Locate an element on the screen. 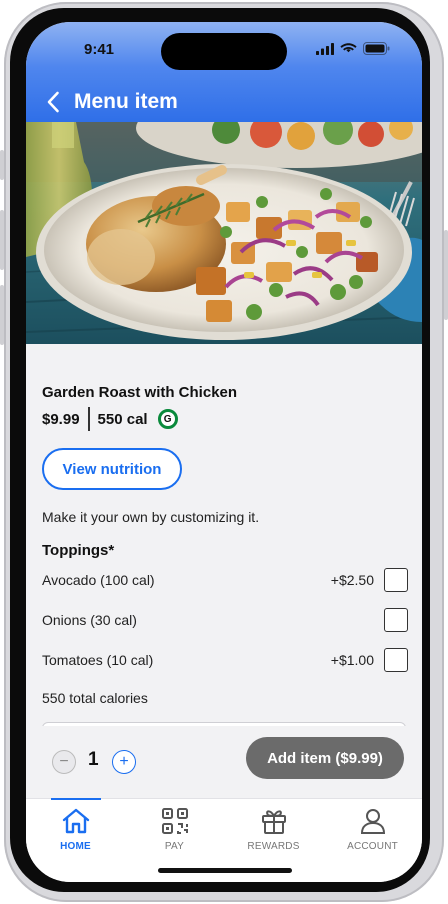 The image size is (448, 904). tab-rewards: REWARDS is located at coordinates (273, 829).